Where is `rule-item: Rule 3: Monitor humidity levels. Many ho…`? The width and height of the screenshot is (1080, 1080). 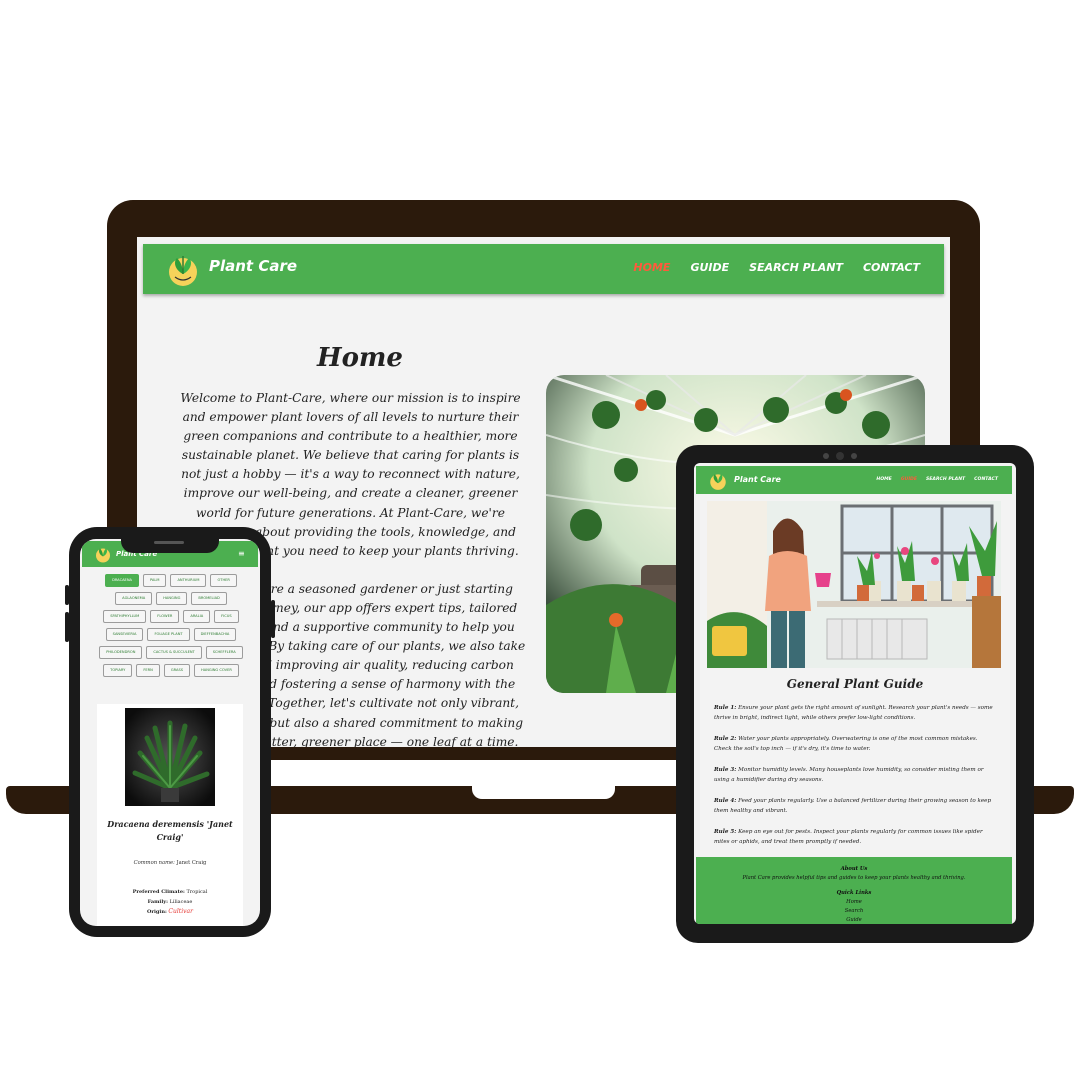
rule-item: Rule 3: Monitor humidity levels. Many ho… is located at coordinates (855, 775).